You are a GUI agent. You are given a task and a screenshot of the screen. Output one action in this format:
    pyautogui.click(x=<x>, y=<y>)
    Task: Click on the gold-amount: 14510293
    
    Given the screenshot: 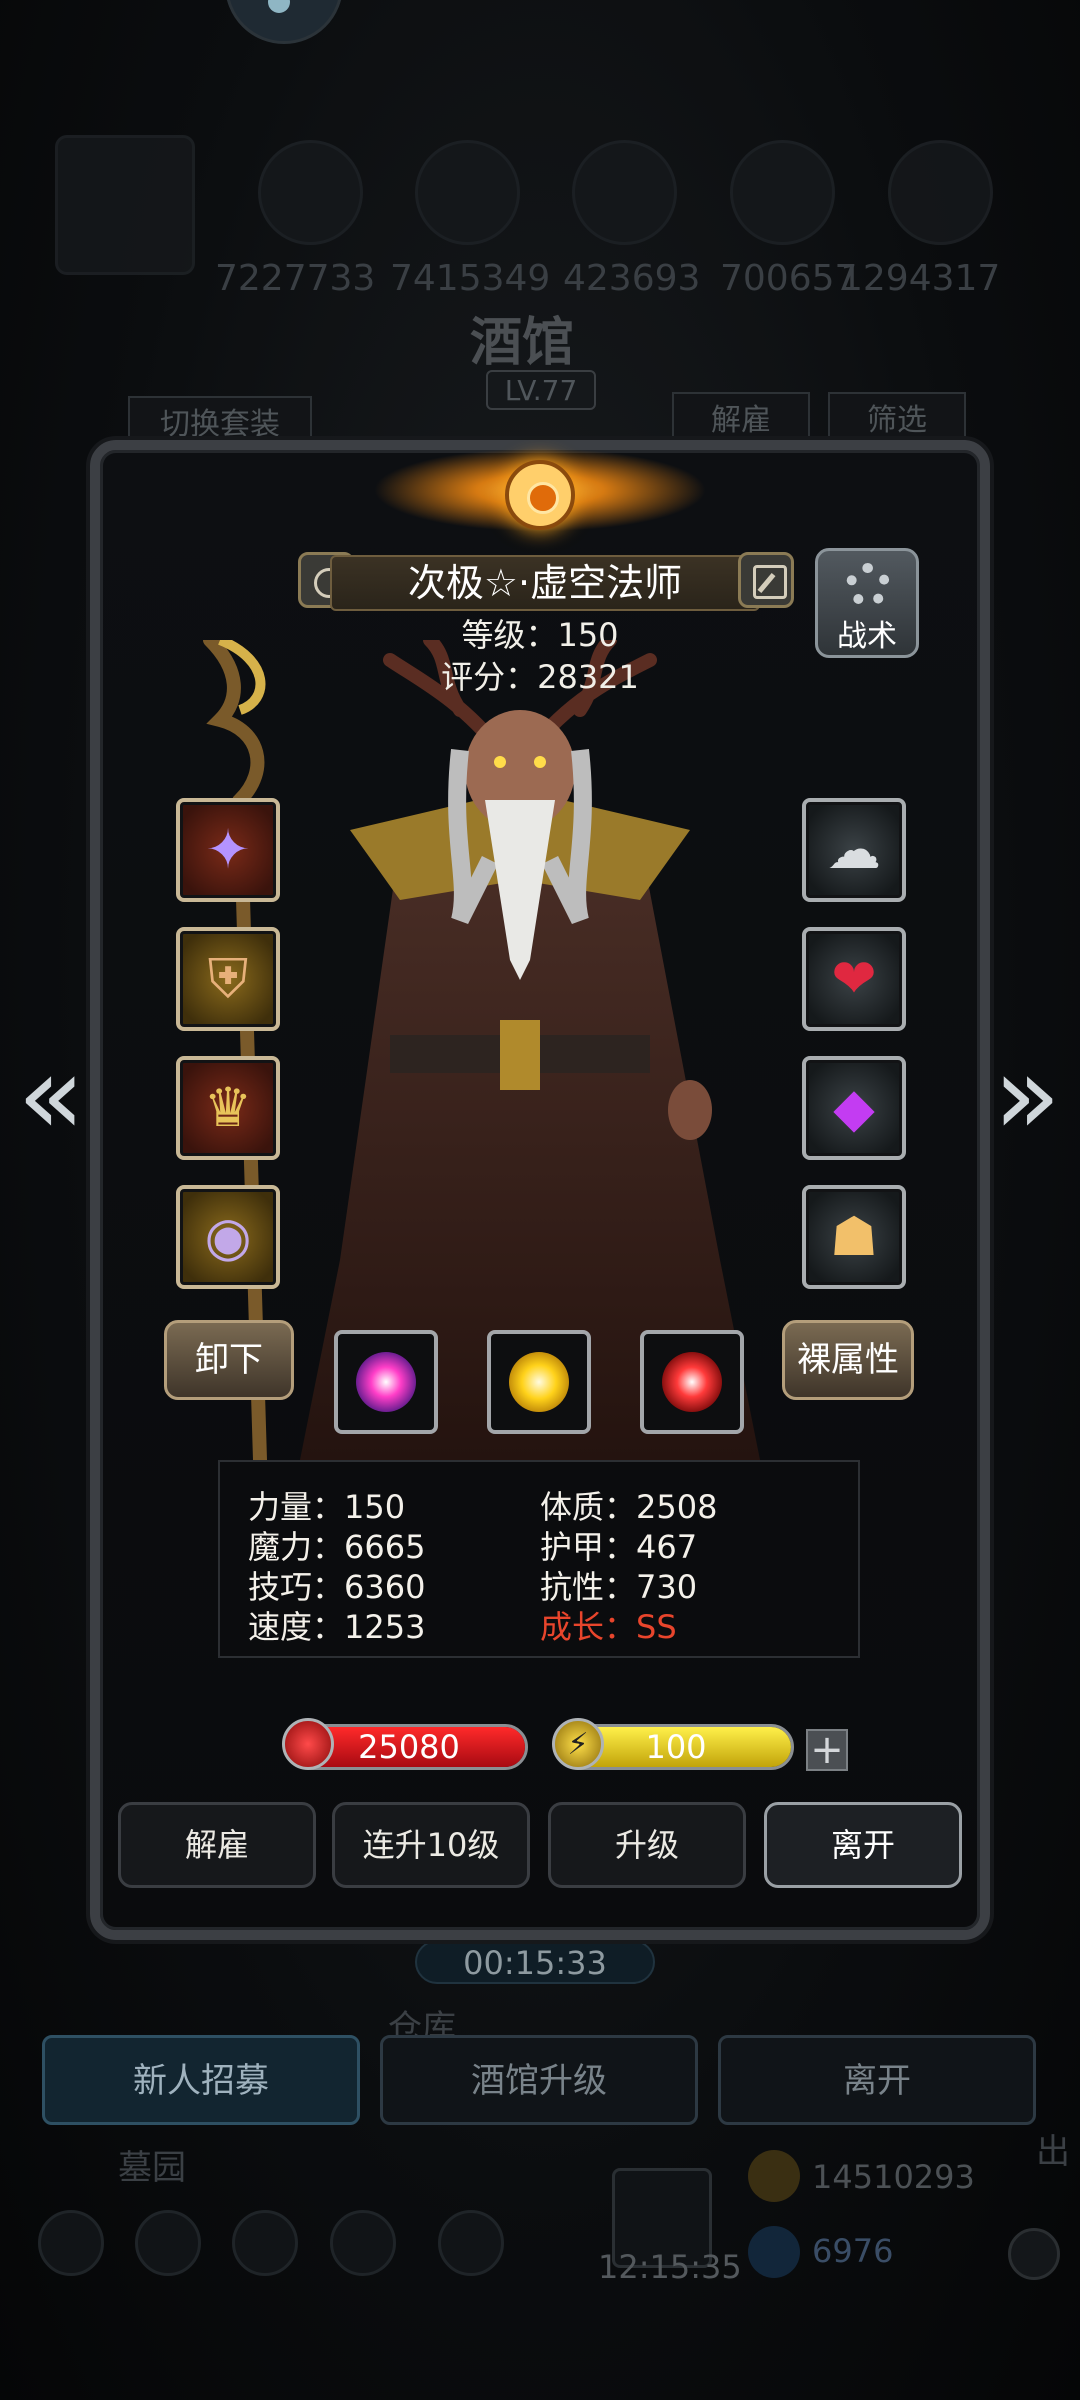 What is the action you would take?
    pyautogui.click(x=893, y=2177)
    